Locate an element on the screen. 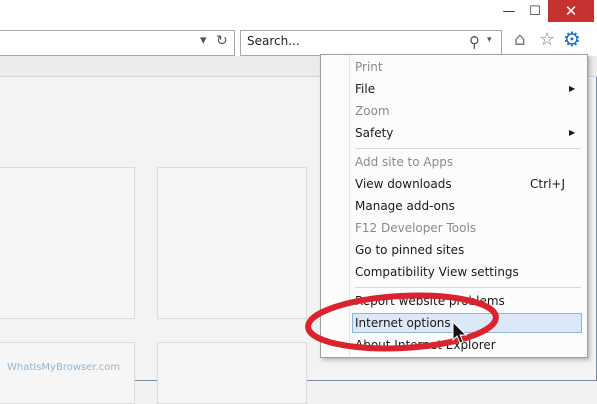 This screenshot has width=597, height=404. menu-item-label: Report website problems is located at coordinates (430, 301).